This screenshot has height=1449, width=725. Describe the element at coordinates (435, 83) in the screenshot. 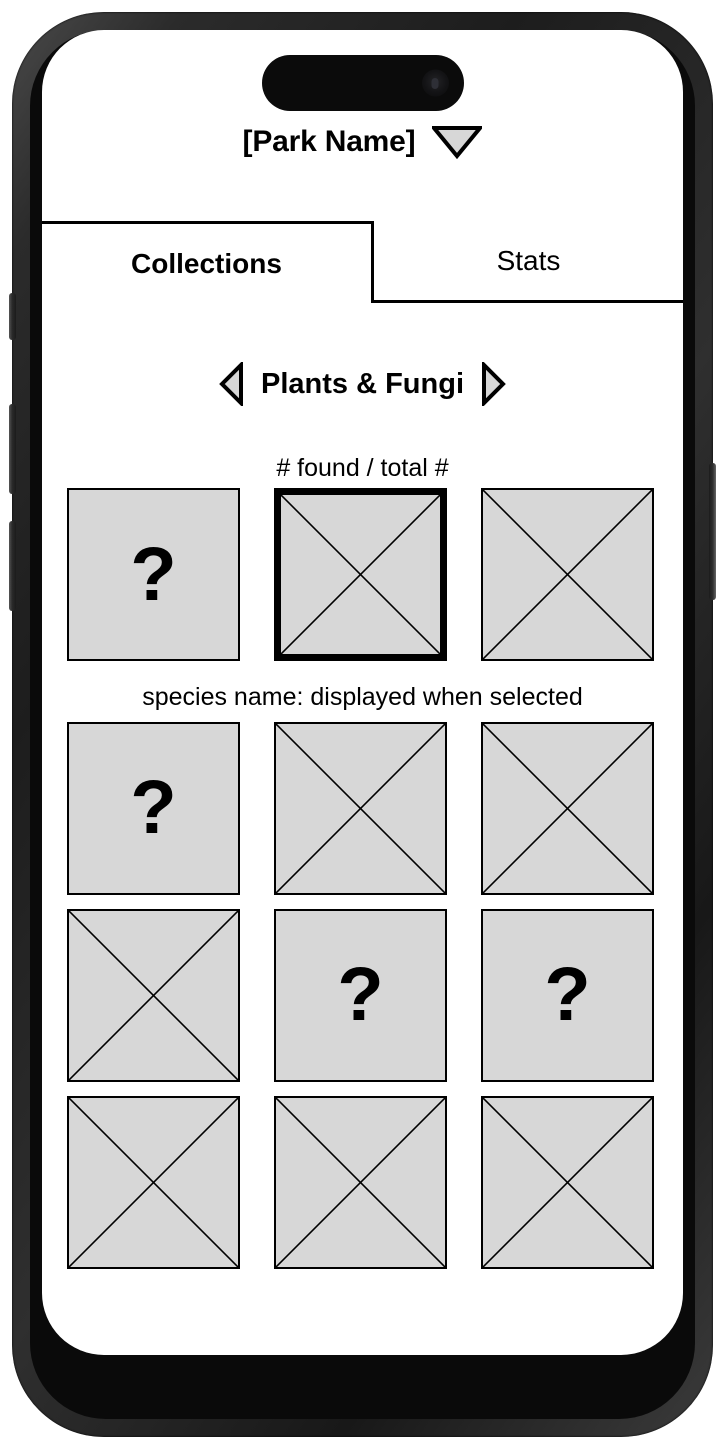

I see `front-camera-icon` at that location.